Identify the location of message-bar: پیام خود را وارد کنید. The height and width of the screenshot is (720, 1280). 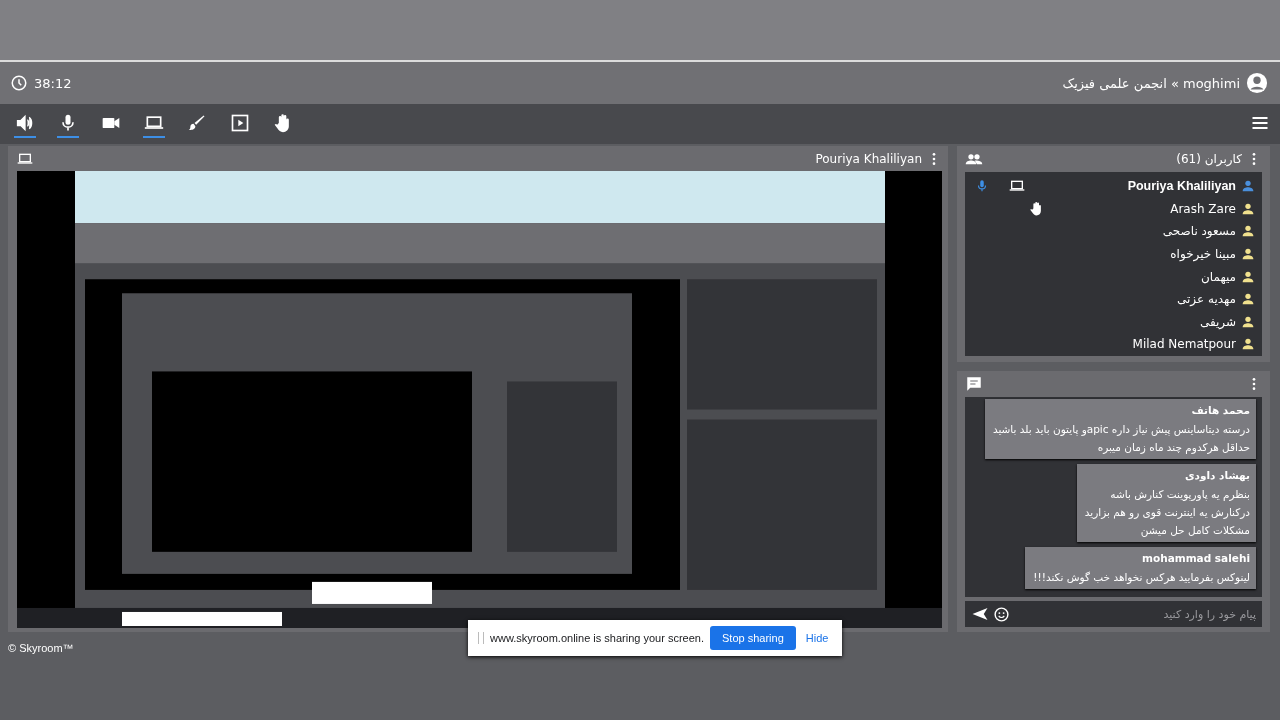
(1113, 614).